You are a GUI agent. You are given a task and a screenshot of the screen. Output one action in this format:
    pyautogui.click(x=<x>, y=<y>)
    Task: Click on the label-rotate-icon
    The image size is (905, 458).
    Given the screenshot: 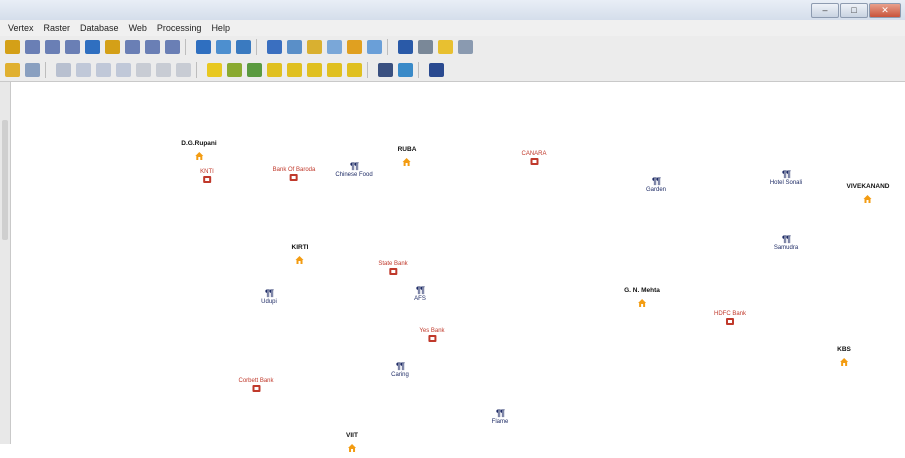 What is the action you would take?
    pyautogui.click(x=274, y=69)
    